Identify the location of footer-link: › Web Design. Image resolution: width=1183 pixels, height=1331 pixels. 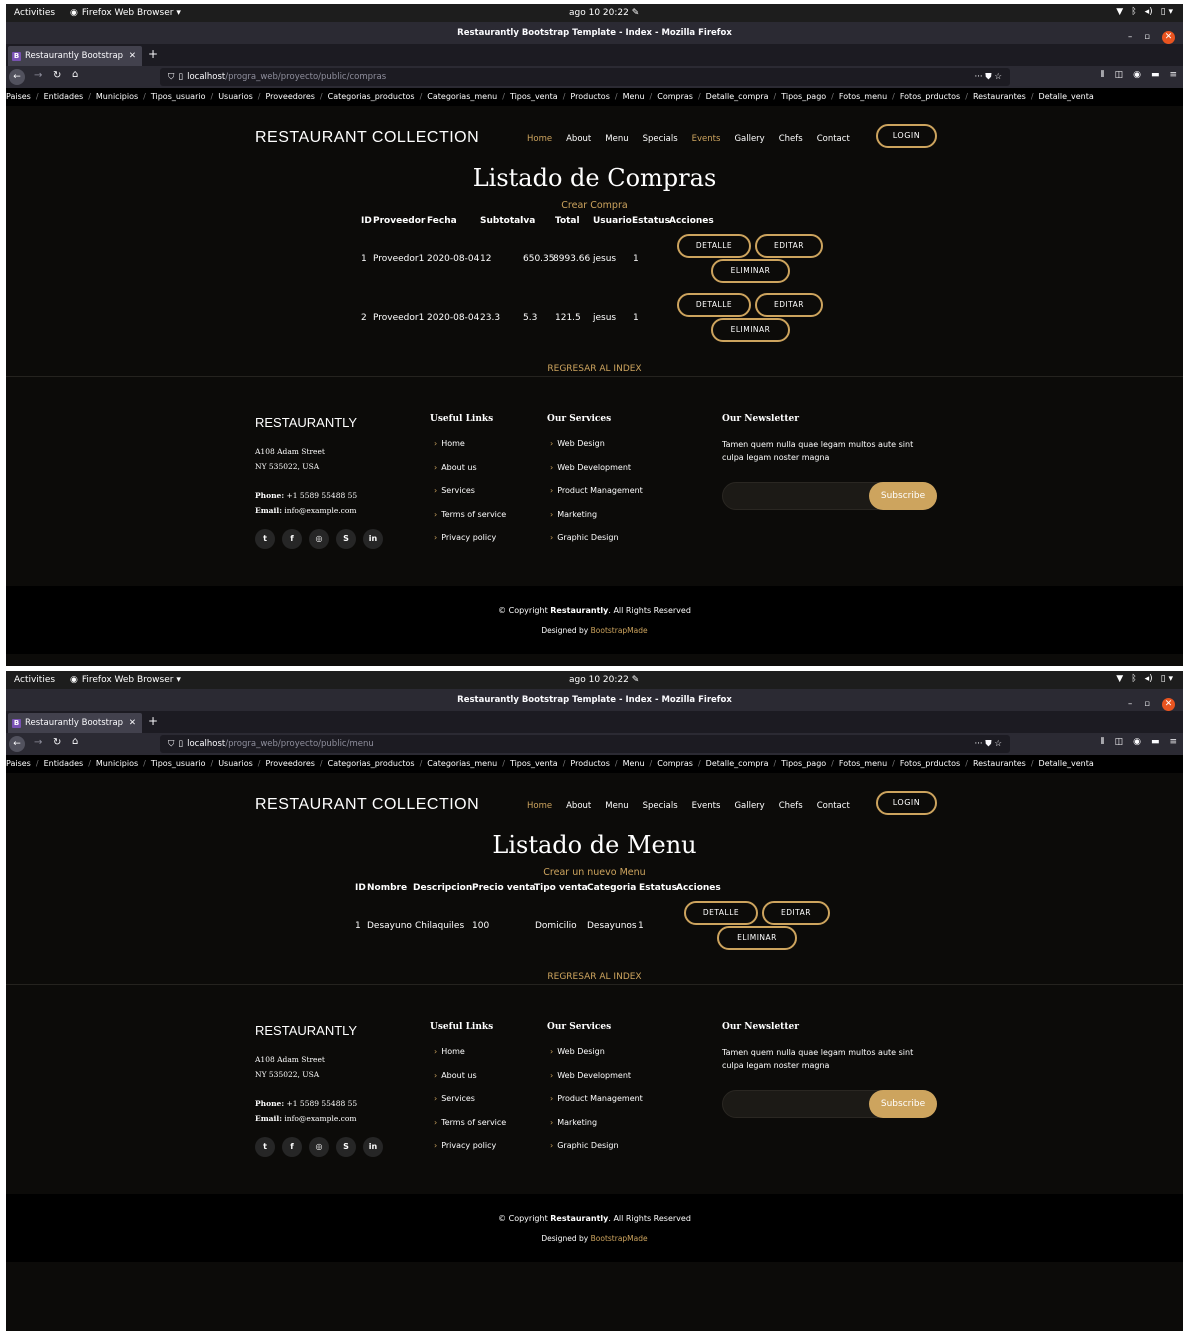
(596, 1052).